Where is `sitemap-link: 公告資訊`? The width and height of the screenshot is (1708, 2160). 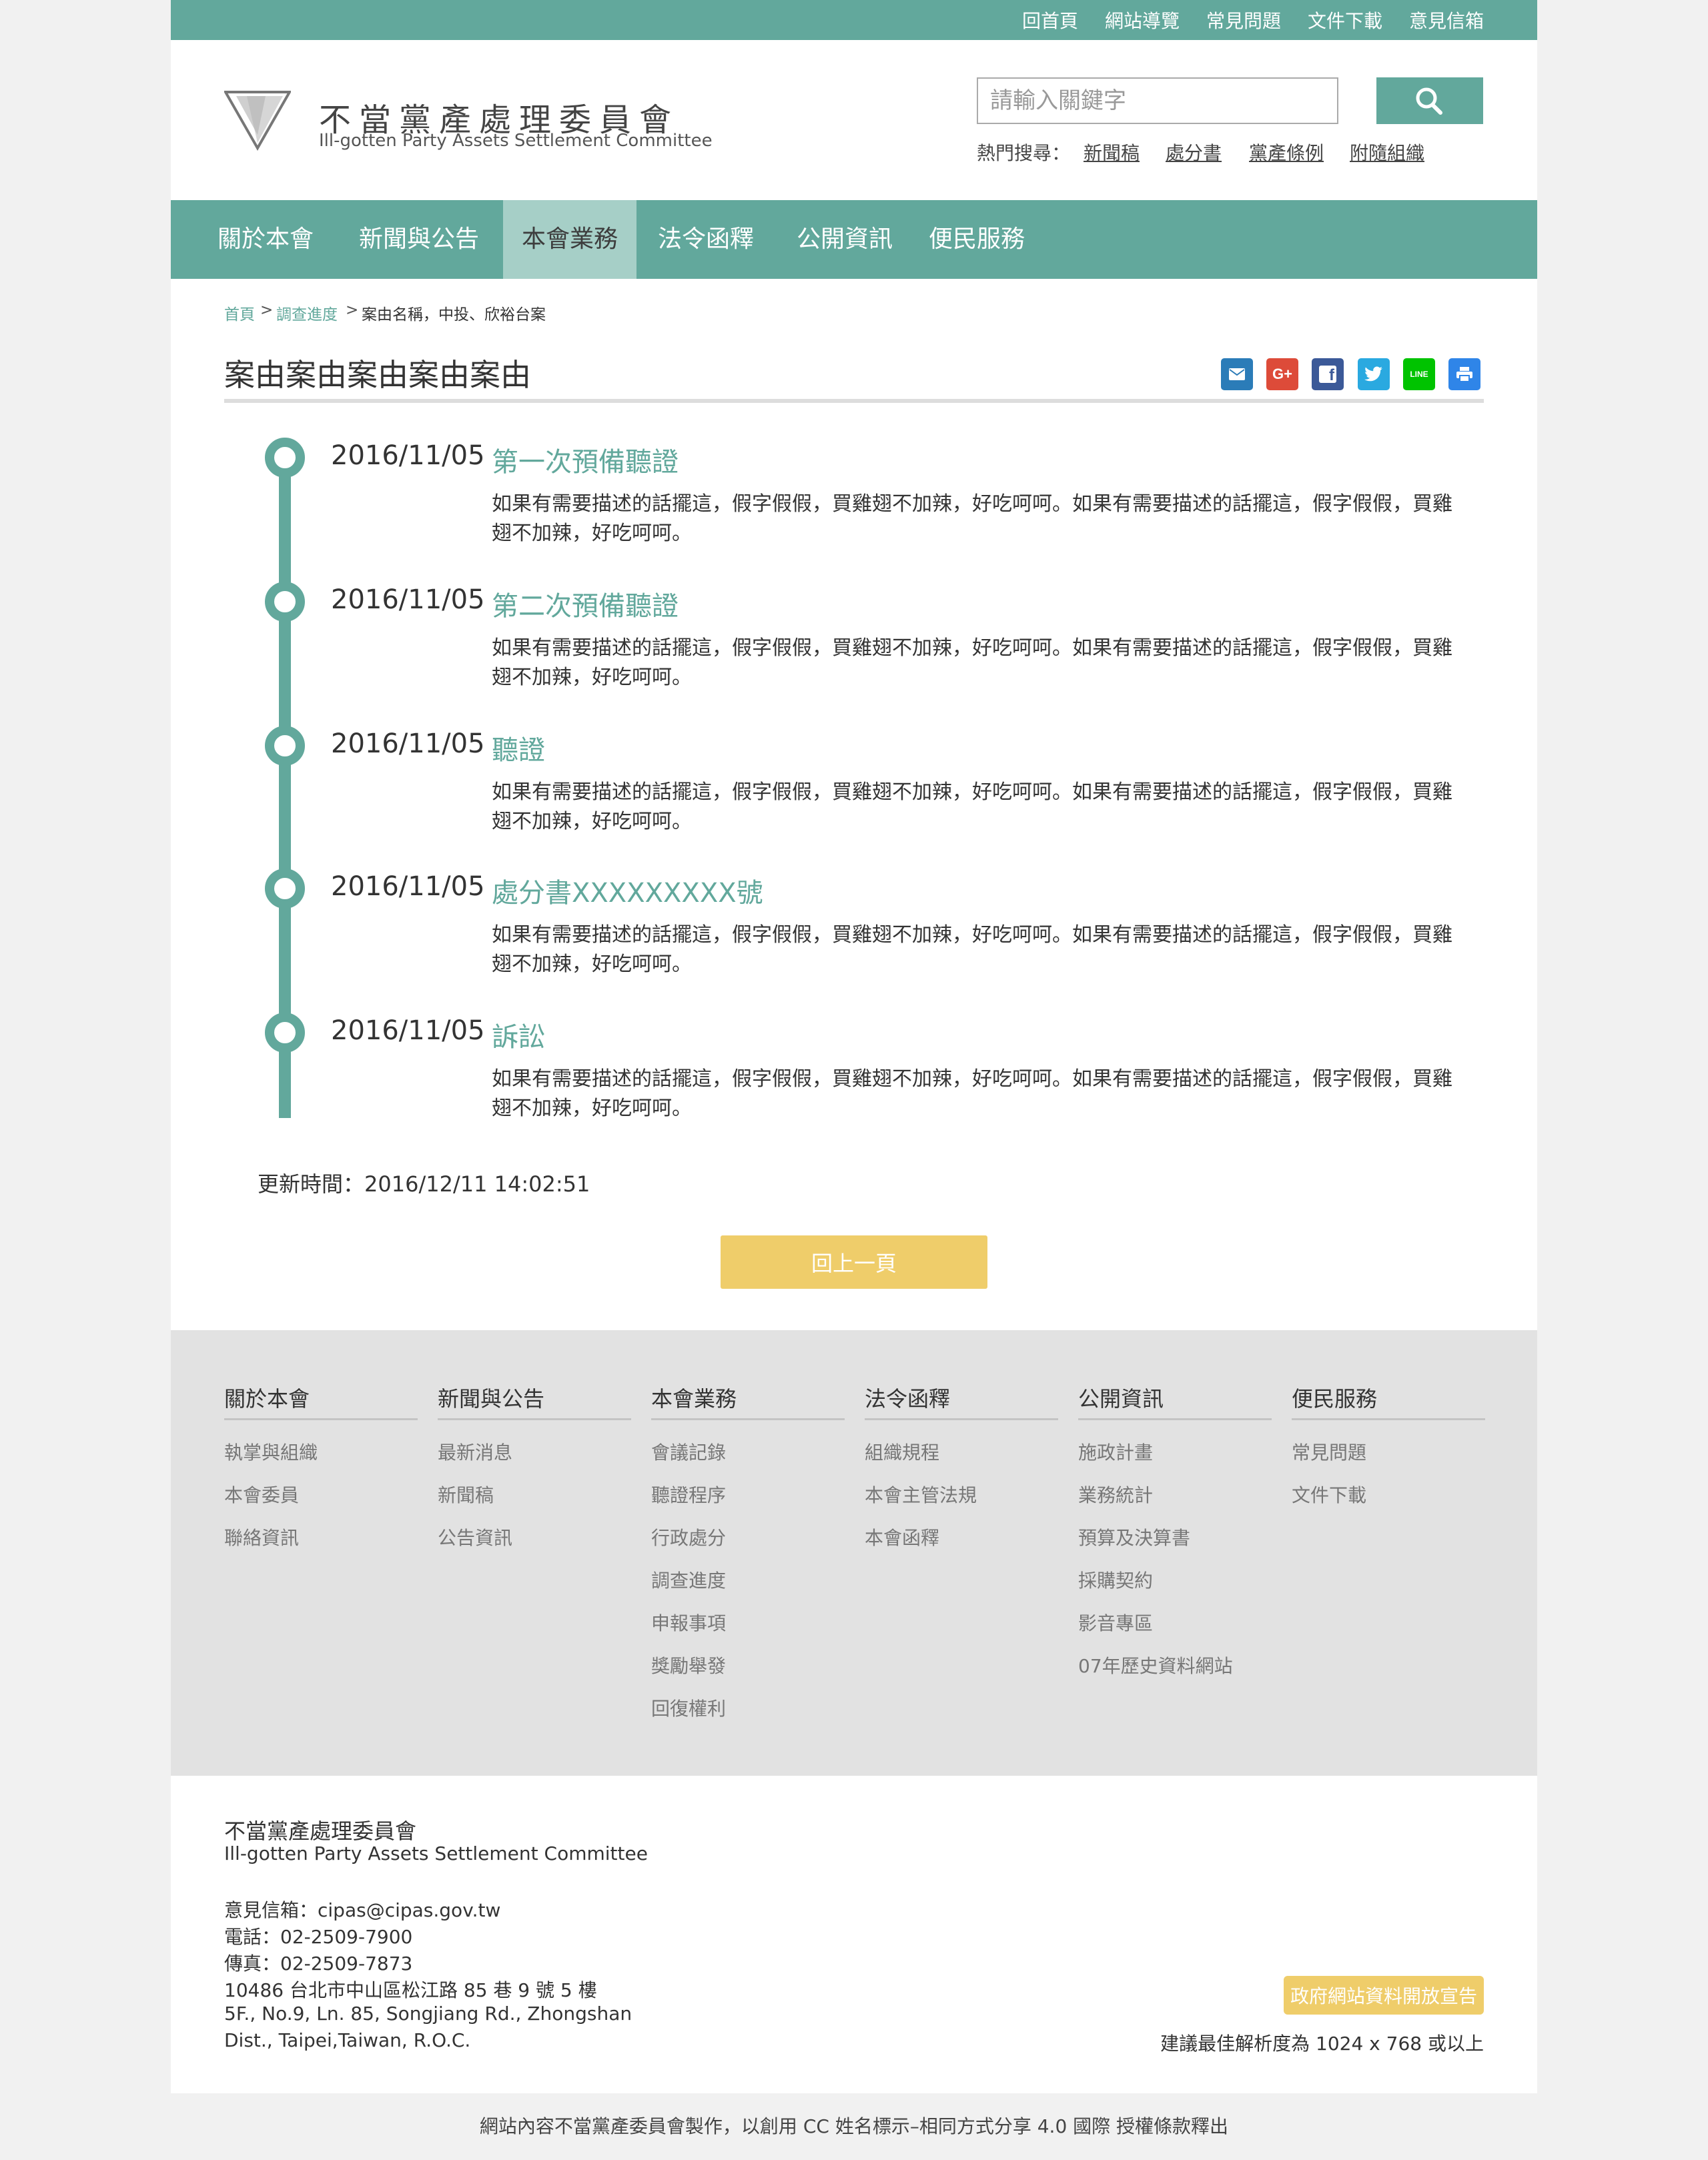
sitemap-link: 公告資訊 is located at coordinates (475, 1537).